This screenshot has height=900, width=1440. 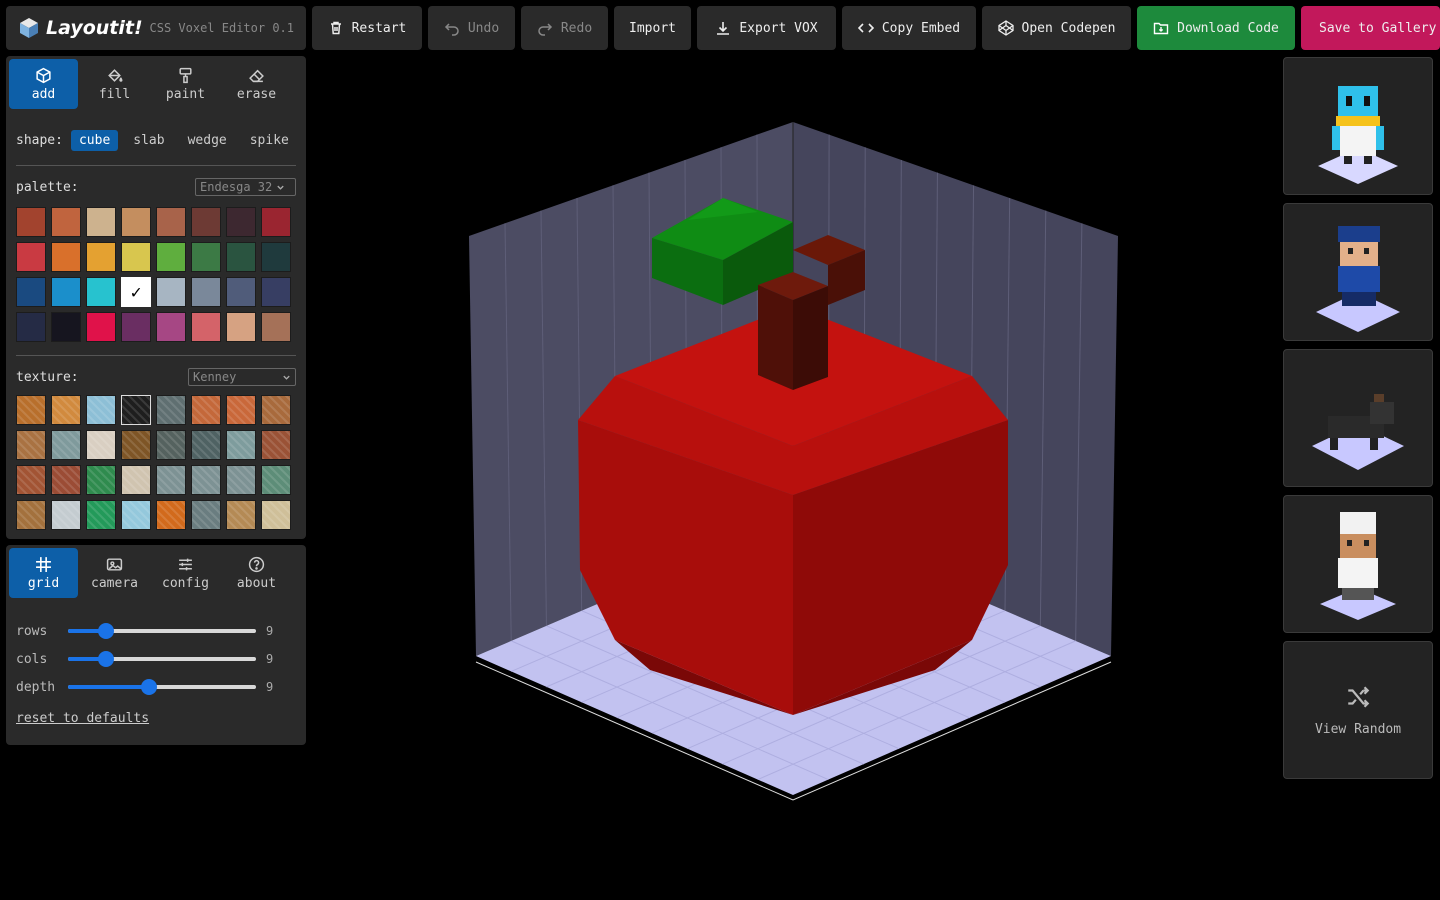 What do you see at coordinates (156, 718) in the screenshot?
I see `reset-defaults-link: reset to defaults` at bounding box center [156, 718].